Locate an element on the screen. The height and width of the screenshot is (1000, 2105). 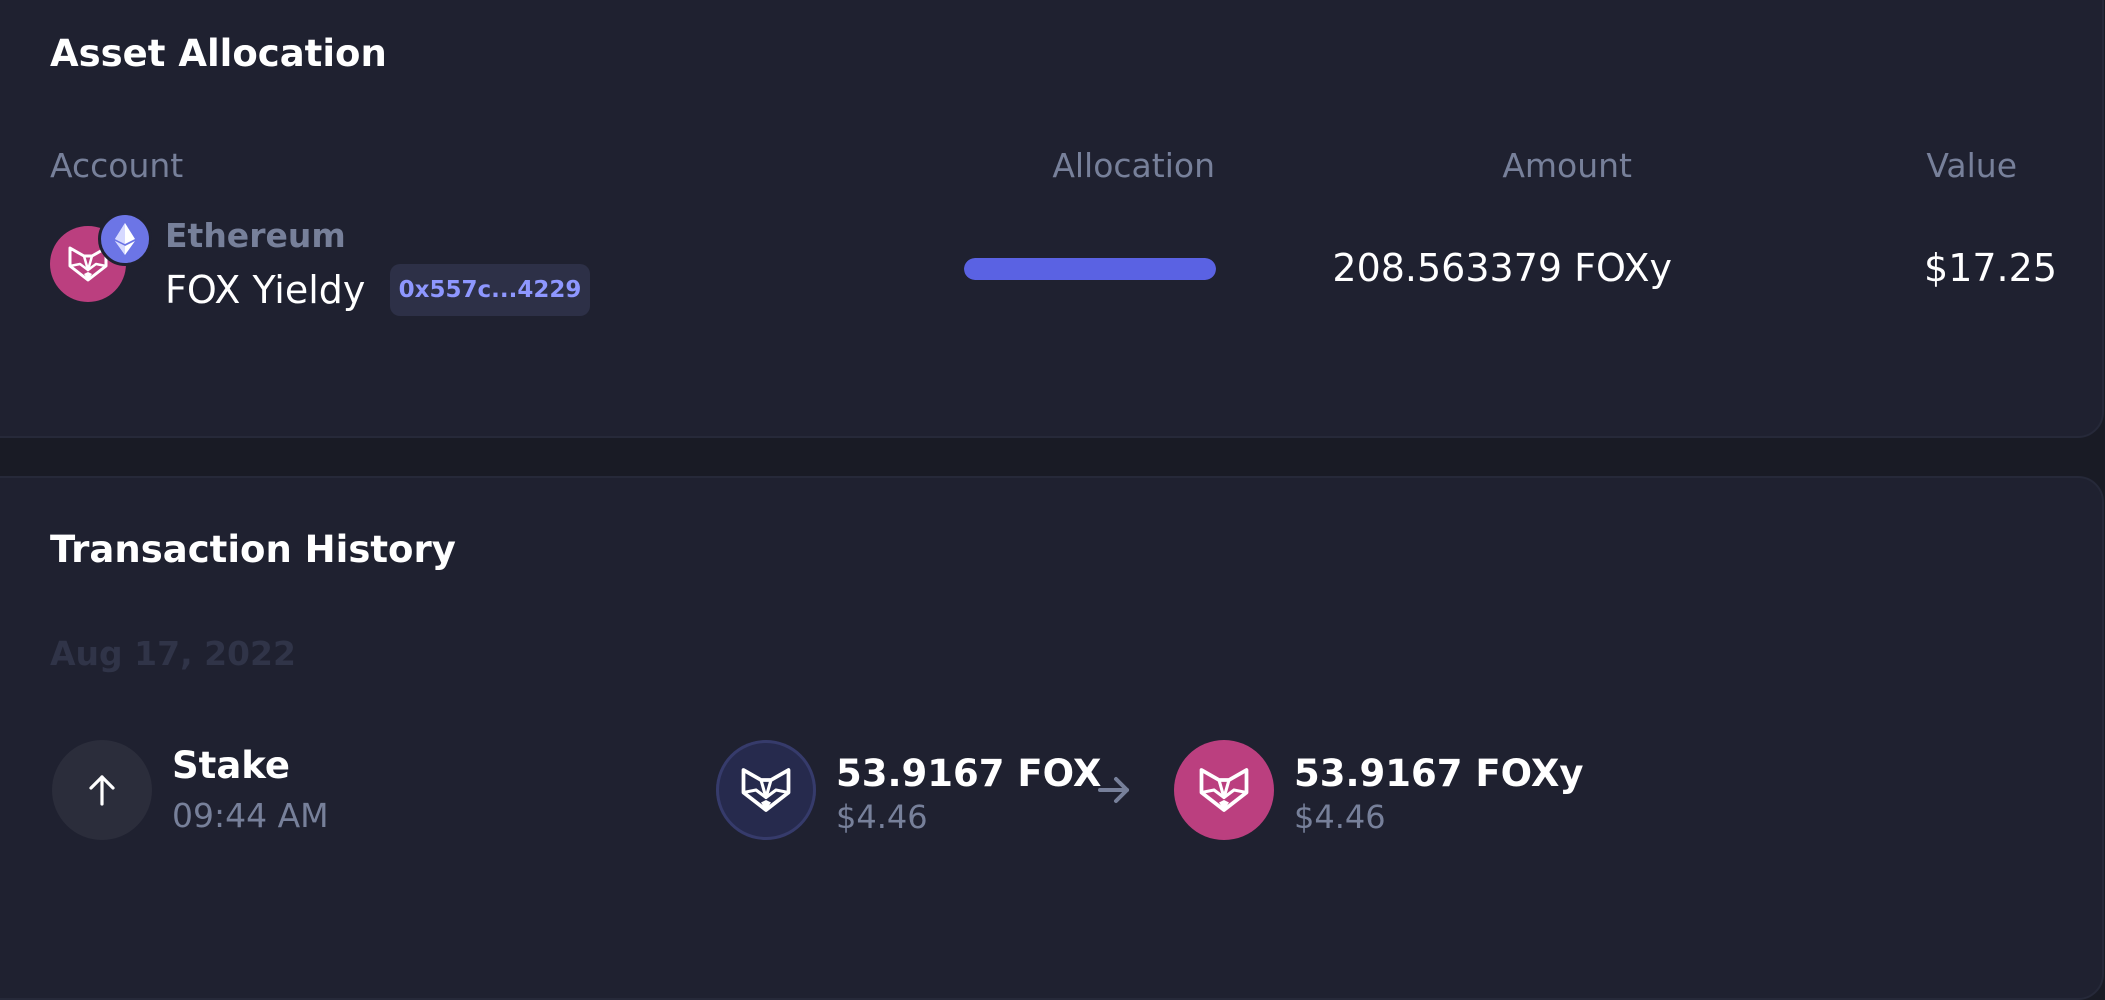
allocation-bar is located at coordinates (1090, 269).